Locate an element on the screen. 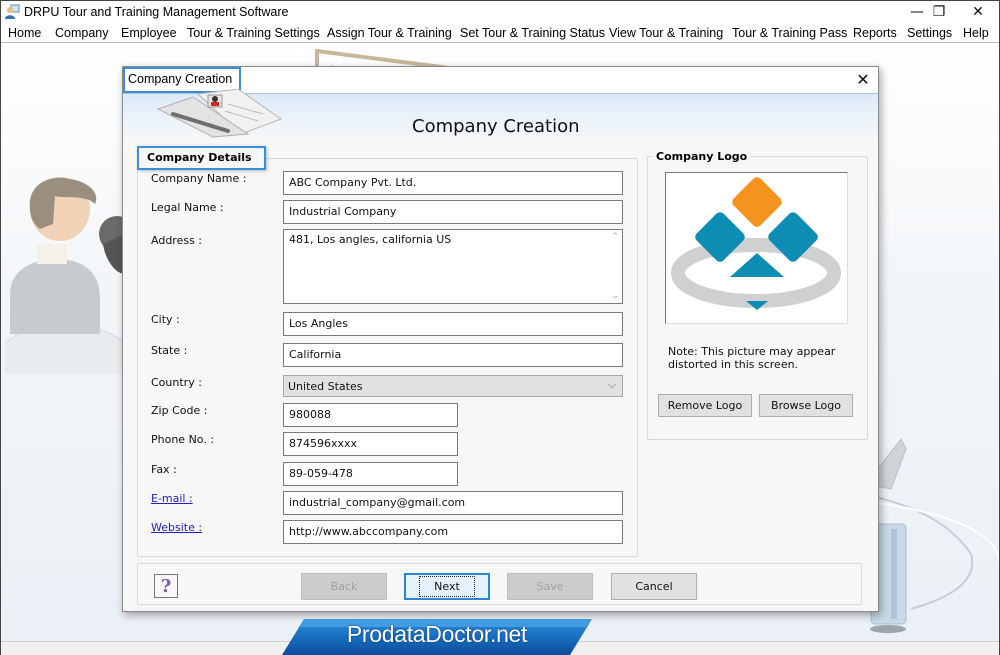 This screenshot has width=1000, height=655. zip-code-input: 980088 is located at coordinates (370, 415).